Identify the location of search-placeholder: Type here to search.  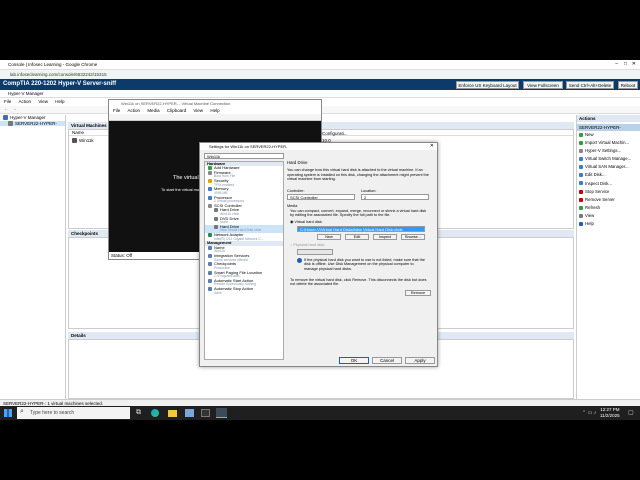
(52, 413).